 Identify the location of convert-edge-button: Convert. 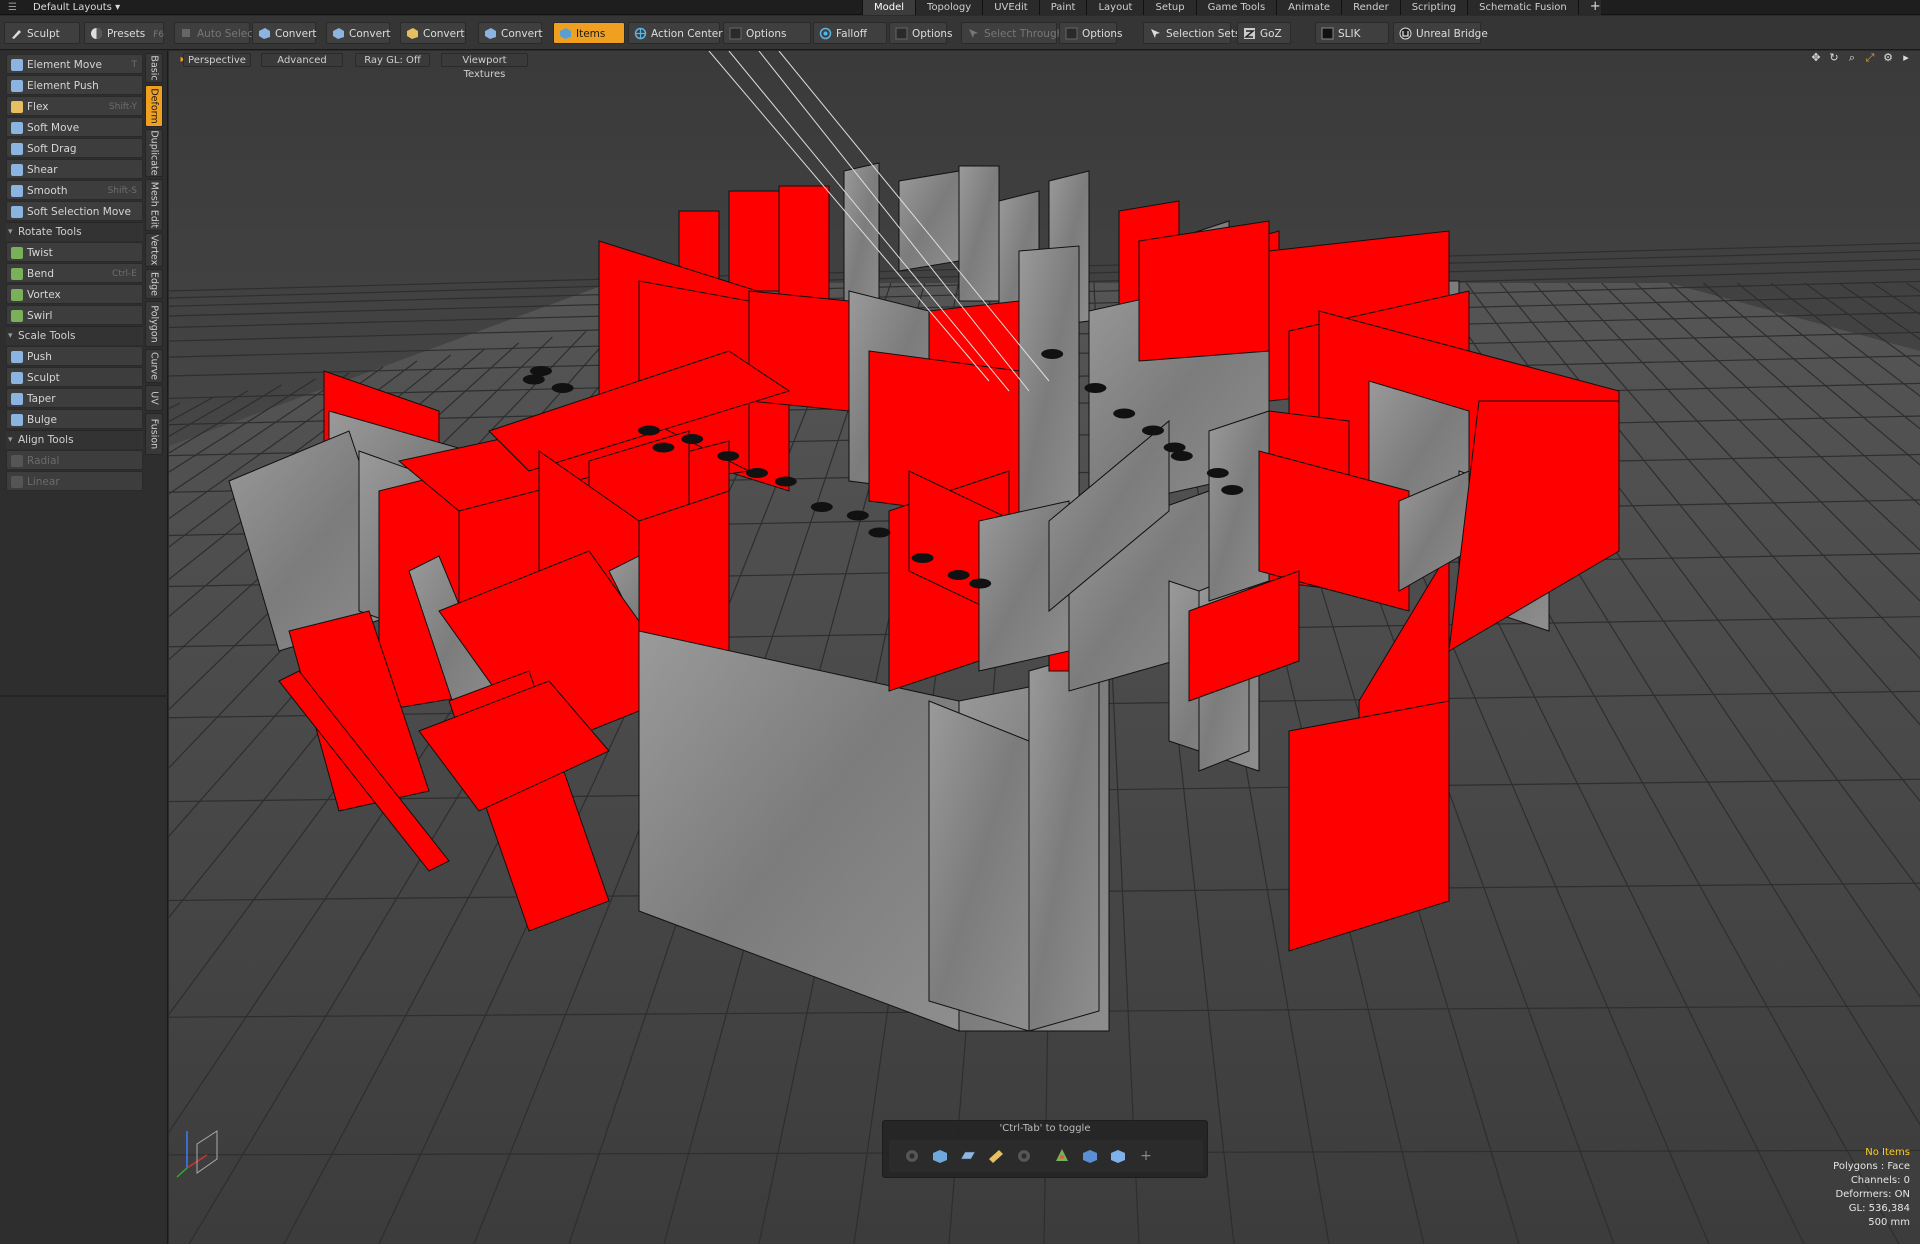
(358, 33).